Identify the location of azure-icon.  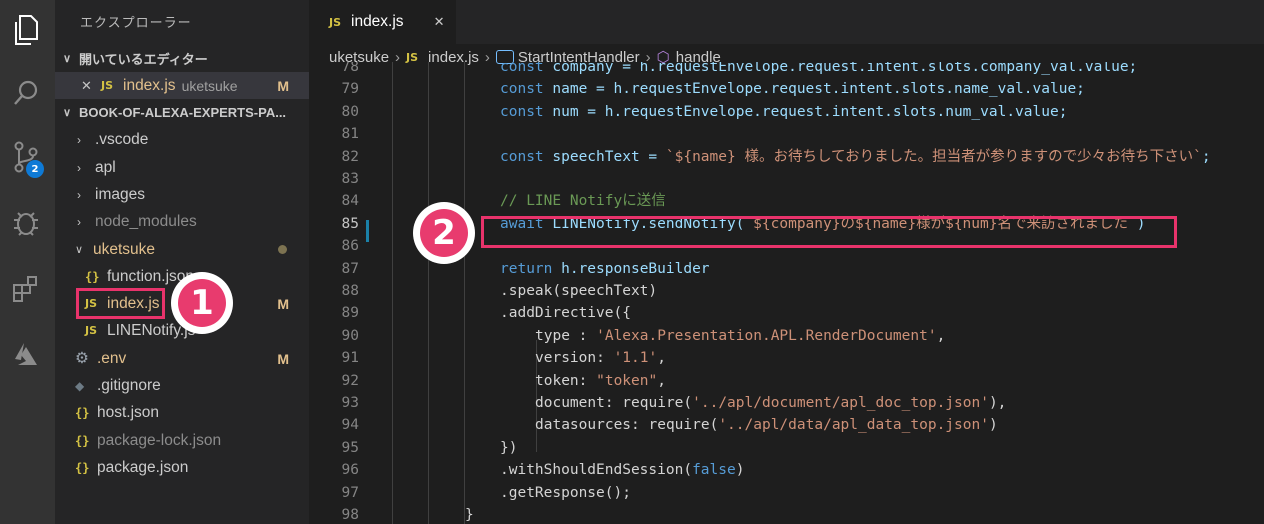
(26, 354).